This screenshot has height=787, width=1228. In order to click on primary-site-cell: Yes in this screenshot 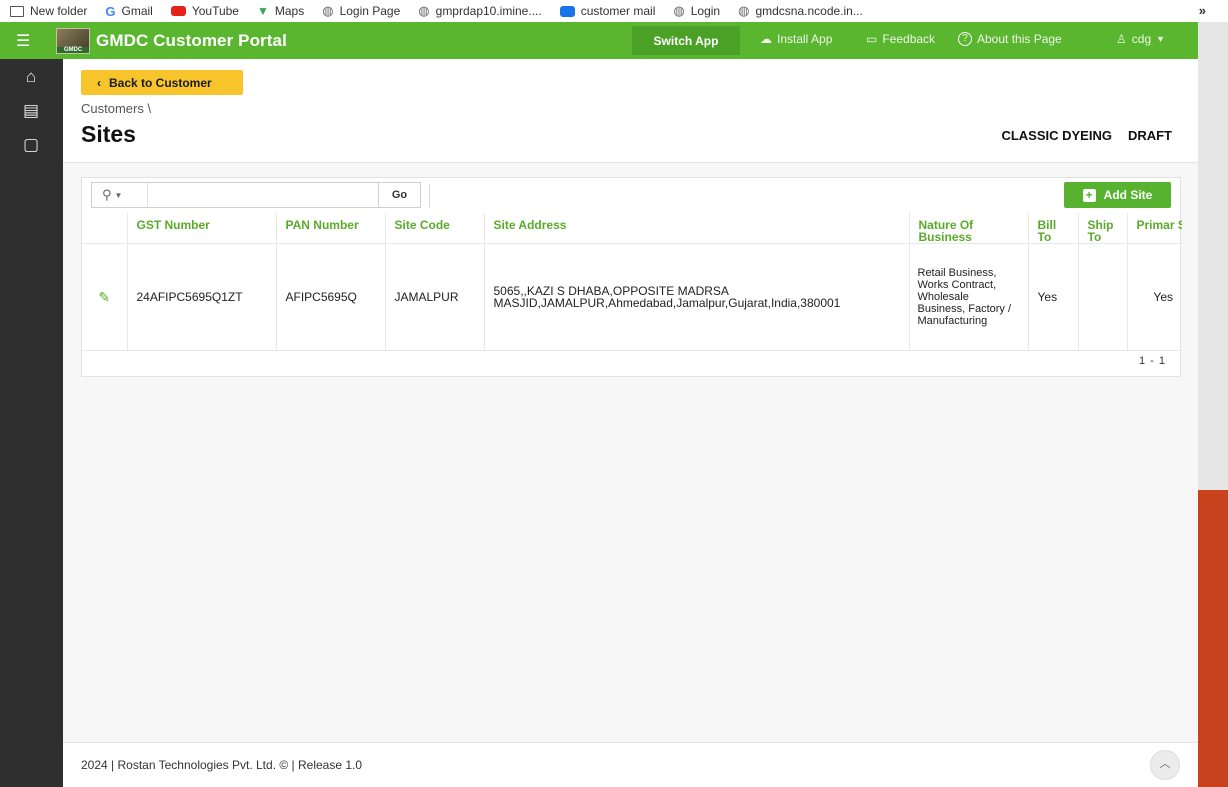, I will do `click(1154, 297)`.